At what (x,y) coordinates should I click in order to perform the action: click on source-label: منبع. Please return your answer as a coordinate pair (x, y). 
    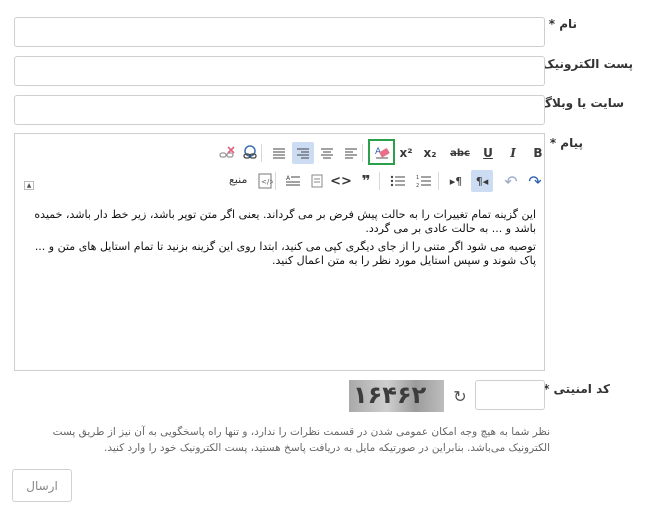
    Looking at the image, I should click on (238, 179).